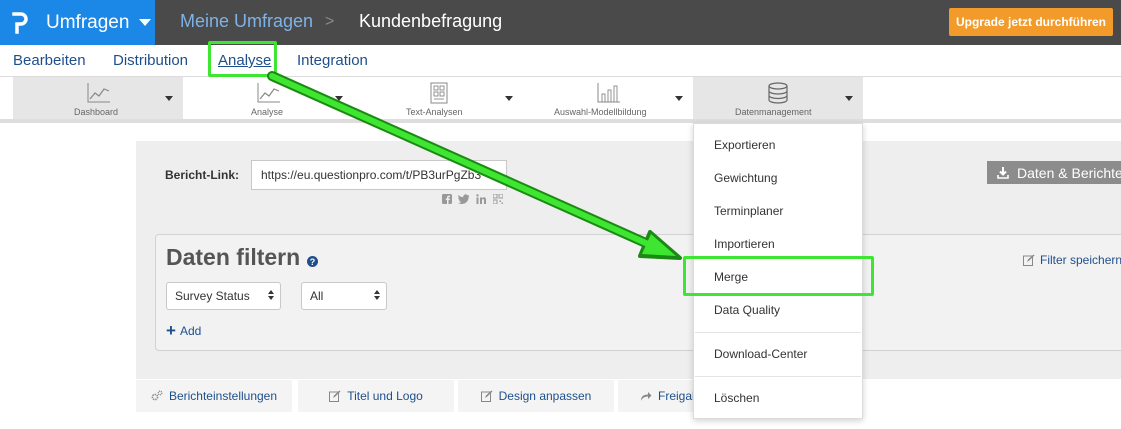  What do you see at coordinates (49, 60) in the screenshot?
I see `tab-bearbeiten: Bearbeiten` at bounding box center [49, 60].